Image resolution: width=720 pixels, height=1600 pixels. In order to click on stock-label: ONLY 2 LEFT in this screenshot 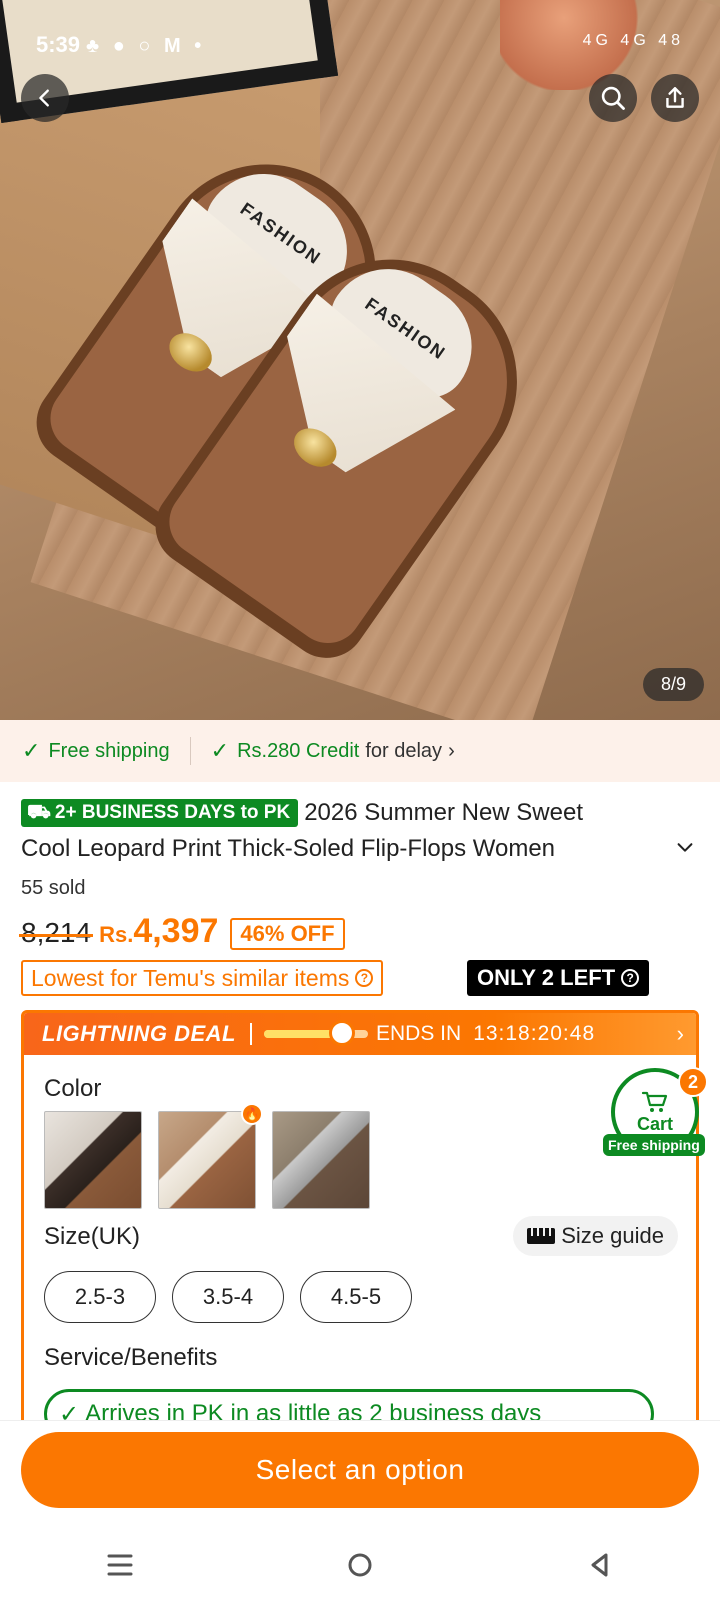, I will do `click(546, 977)`.